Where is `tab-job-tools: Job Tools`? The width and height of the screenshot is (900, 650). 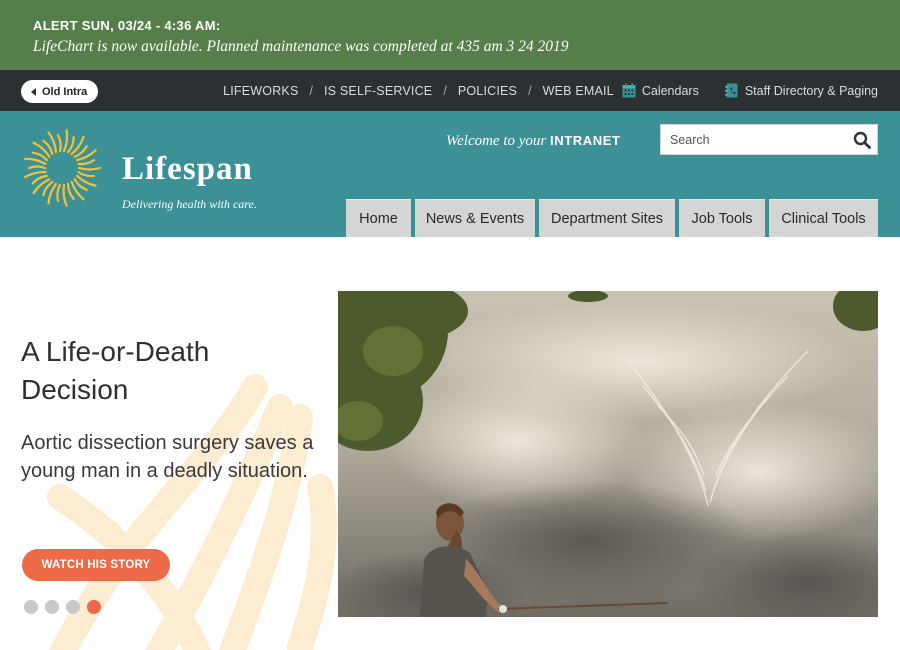
tab-job-tools: Job Tools is located at coordinates (722, 218).